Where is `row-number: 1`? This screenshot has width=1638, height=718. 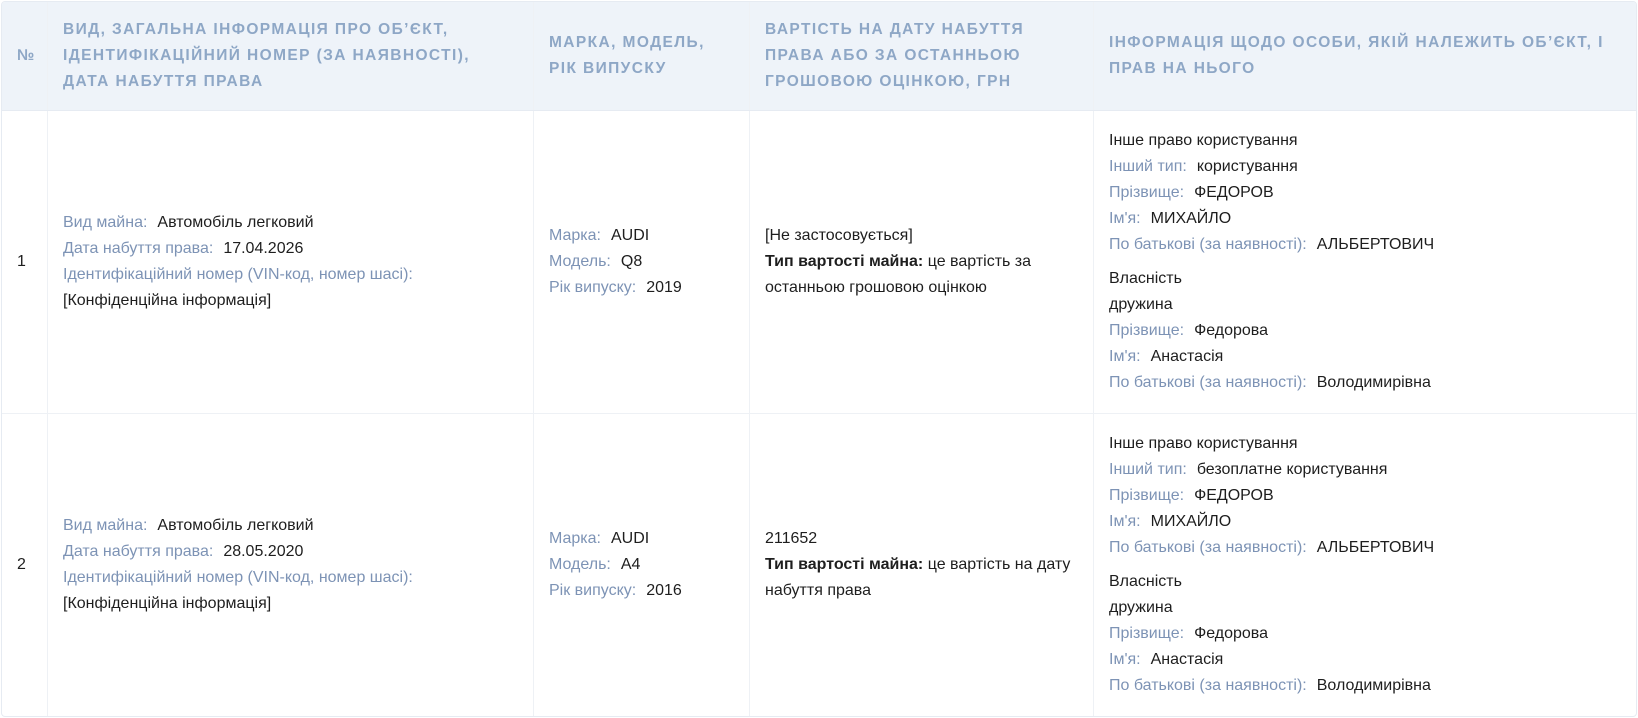 row-number: 1 is located at coordinates (21, 261).